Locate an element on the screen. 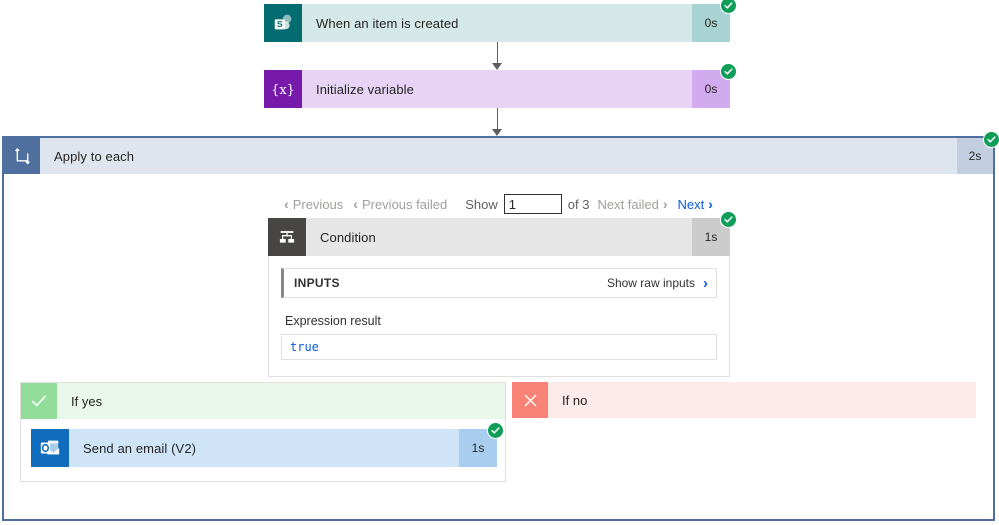 This screenshot has height=525, width=999. action-card-condition: Condition 1s is located at coordinates (502, 233).